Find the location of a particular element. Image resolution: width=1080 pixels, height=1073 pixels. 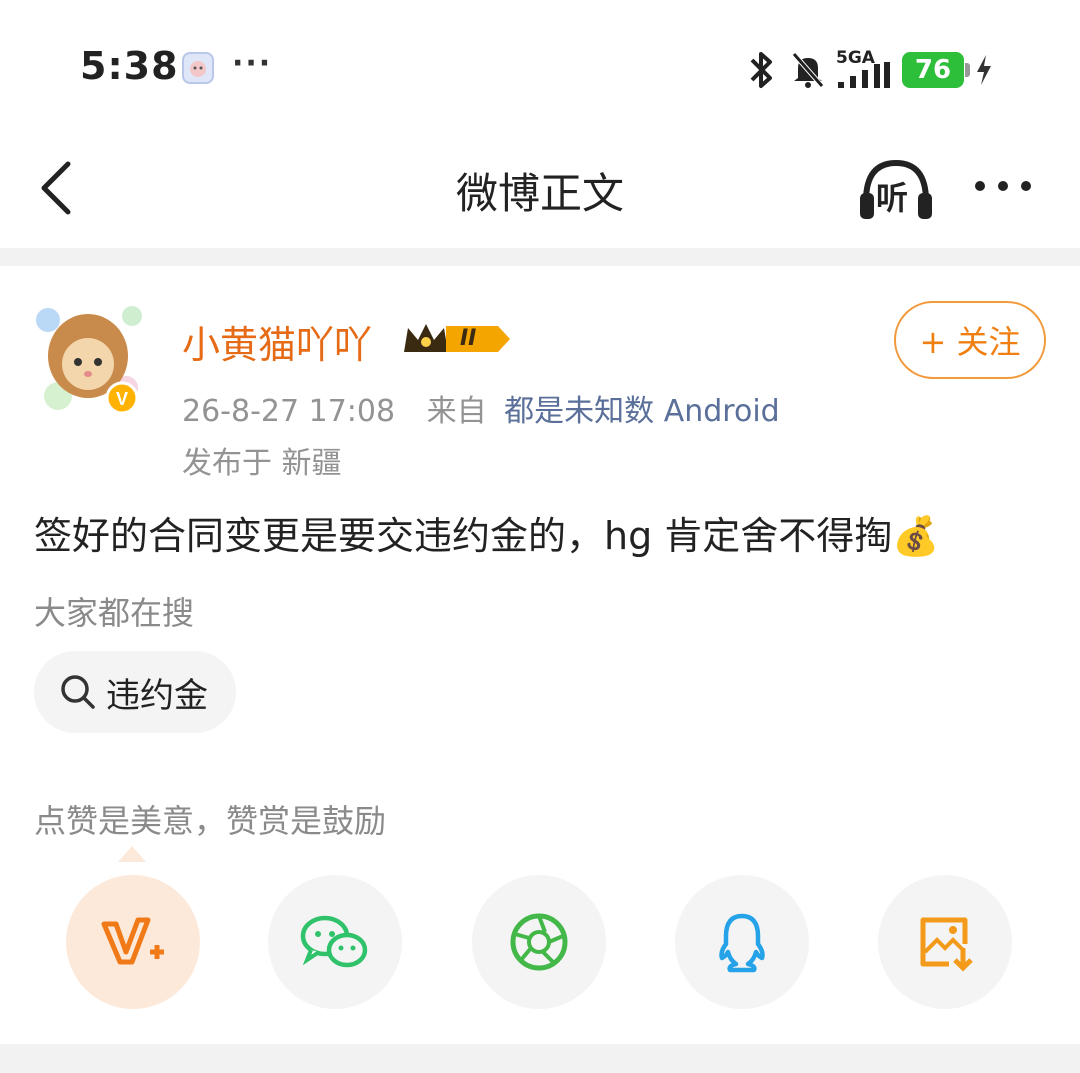

bluetooth-icon is located at coordinates (761, 70).